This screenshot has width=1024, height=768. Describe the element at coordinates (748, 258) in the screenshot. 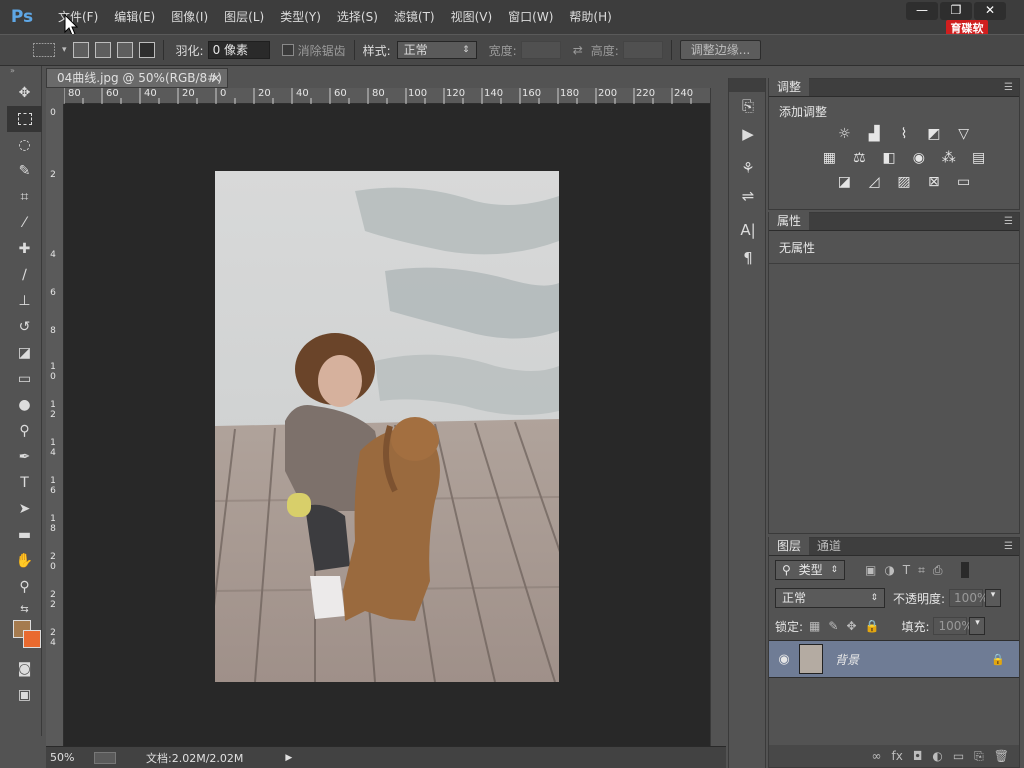

I see `paragraph-icon: ¶` at that location.